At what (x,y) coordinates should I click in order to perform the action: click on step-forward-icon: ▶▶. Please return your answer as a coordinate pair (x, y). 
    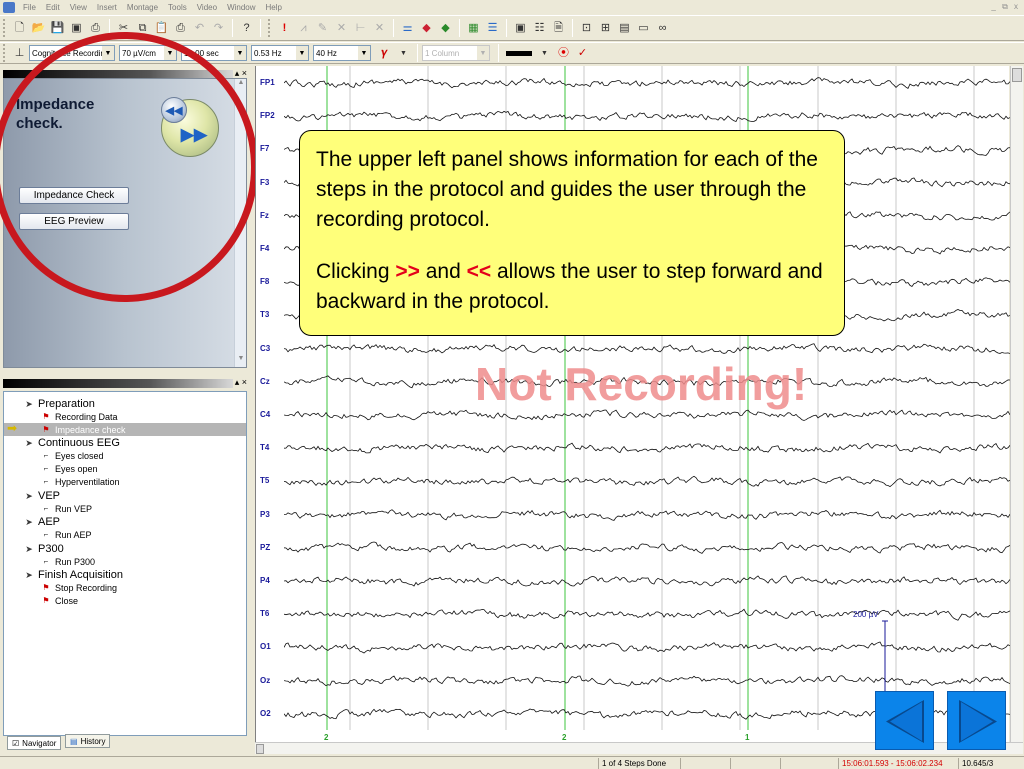
    Looking at the image, I should click on (194, 135).